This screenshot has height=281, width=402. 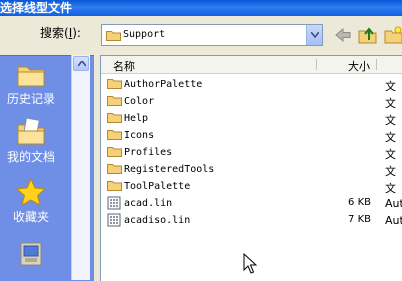 I want to click on scroll-up-button, so click(x=81, y=63).